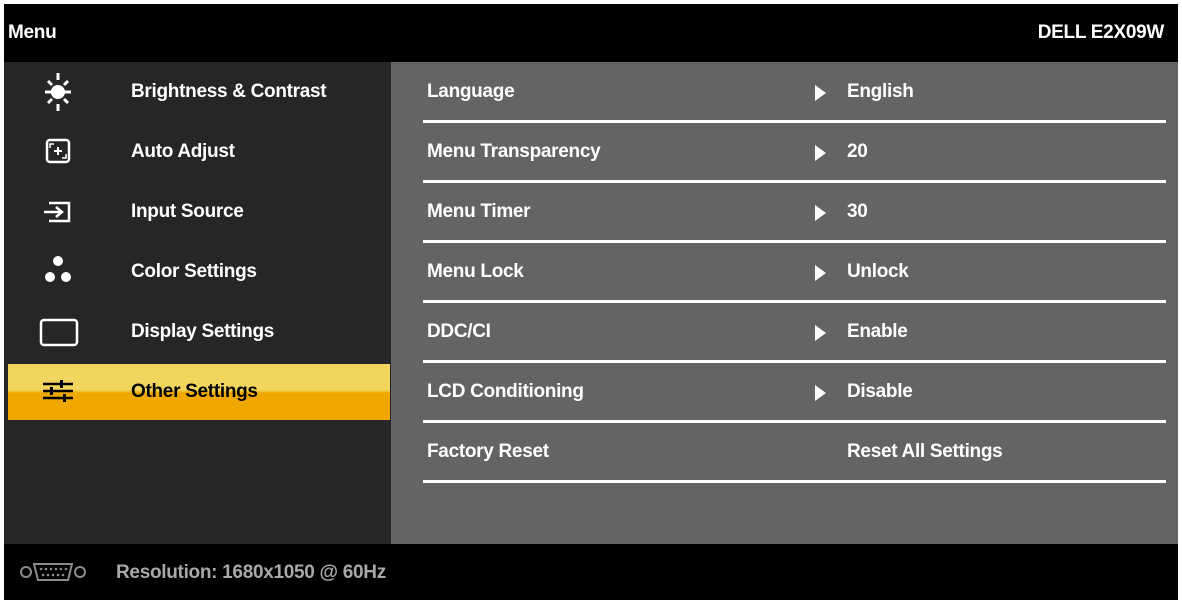  I want to click on sidebar-item-input-source: Input Source, so click(197, 212).